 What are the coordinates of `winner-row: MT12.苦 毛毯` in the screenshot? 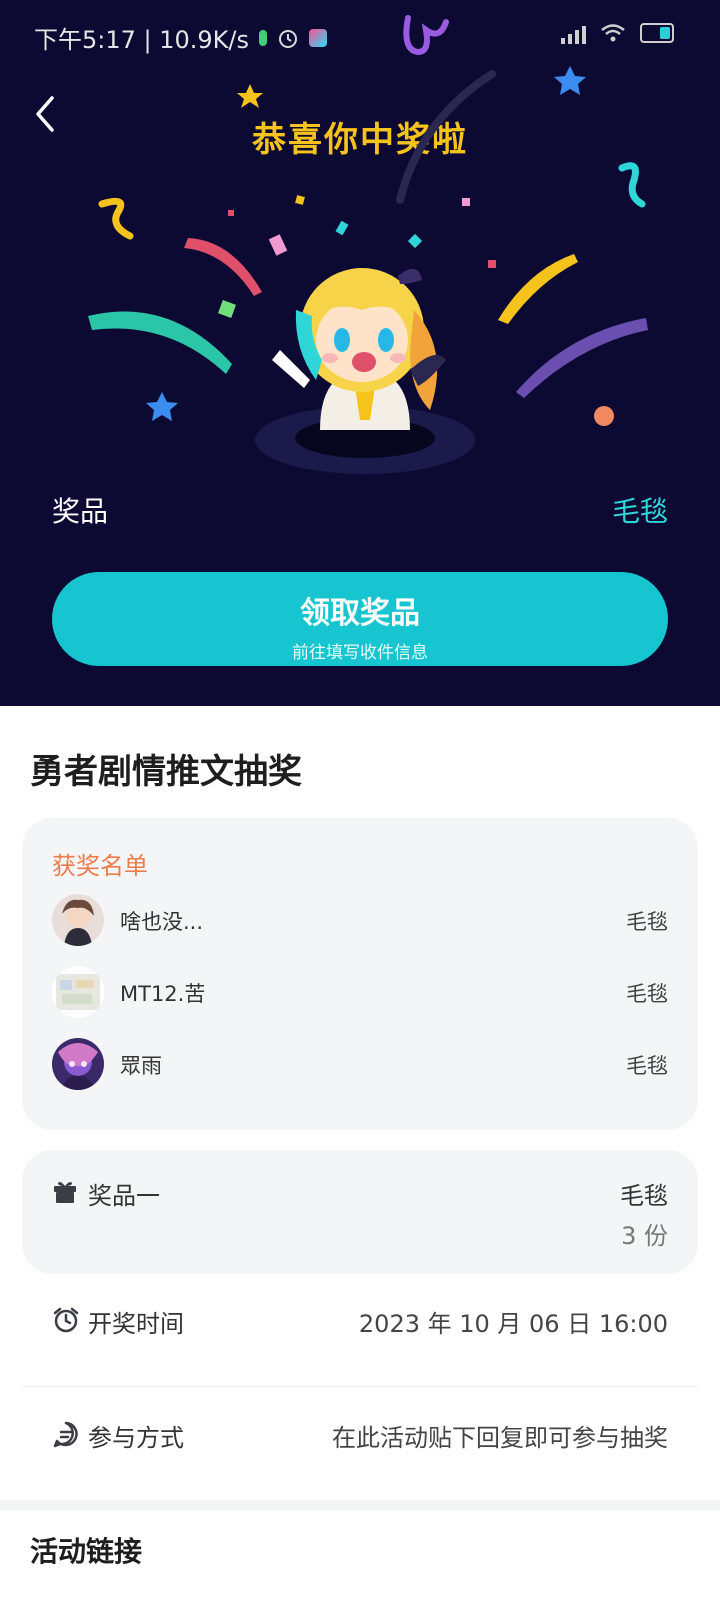 It's located at (360, 993).